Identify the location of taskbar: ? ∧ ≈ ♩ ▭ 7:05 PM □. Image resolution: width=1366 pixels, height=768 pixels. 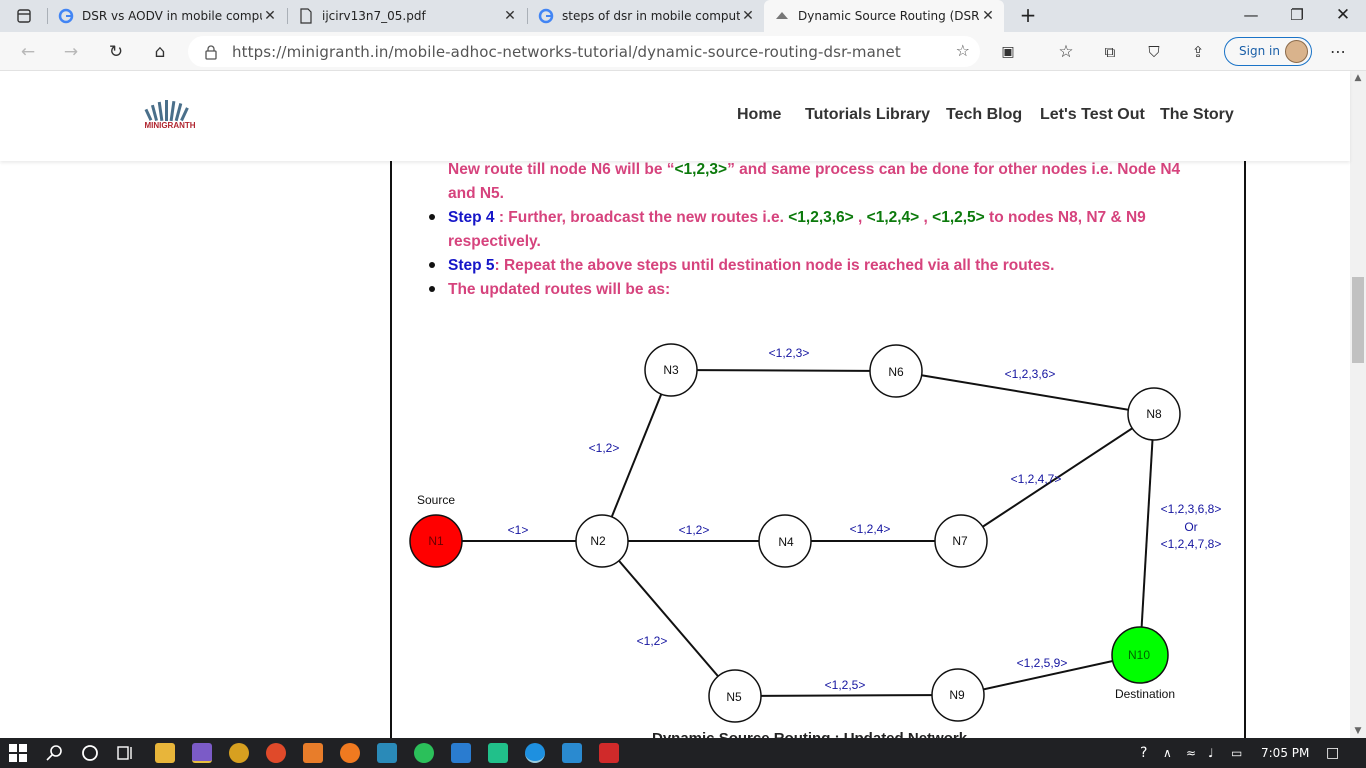
(683, 753).